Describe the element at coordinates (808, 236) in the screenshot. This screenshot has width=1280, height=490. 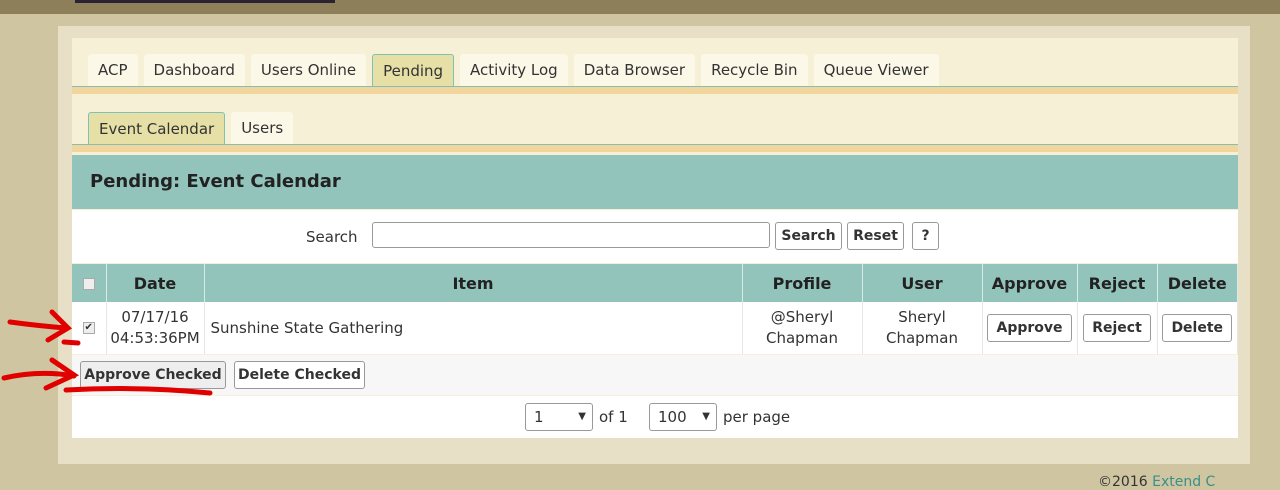
I see `search-button: Search` at that location.